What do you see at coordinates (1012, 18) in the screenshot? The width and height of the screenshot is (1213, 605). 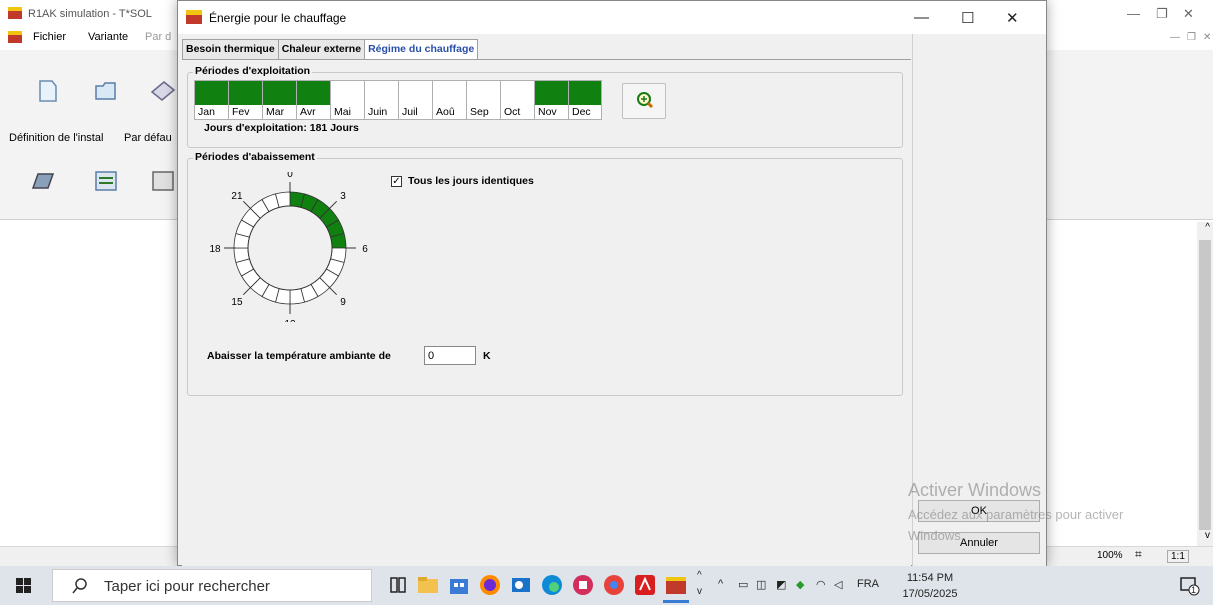 I see `dialog-close-icon: ✕` at bounding box center [1012, 18].